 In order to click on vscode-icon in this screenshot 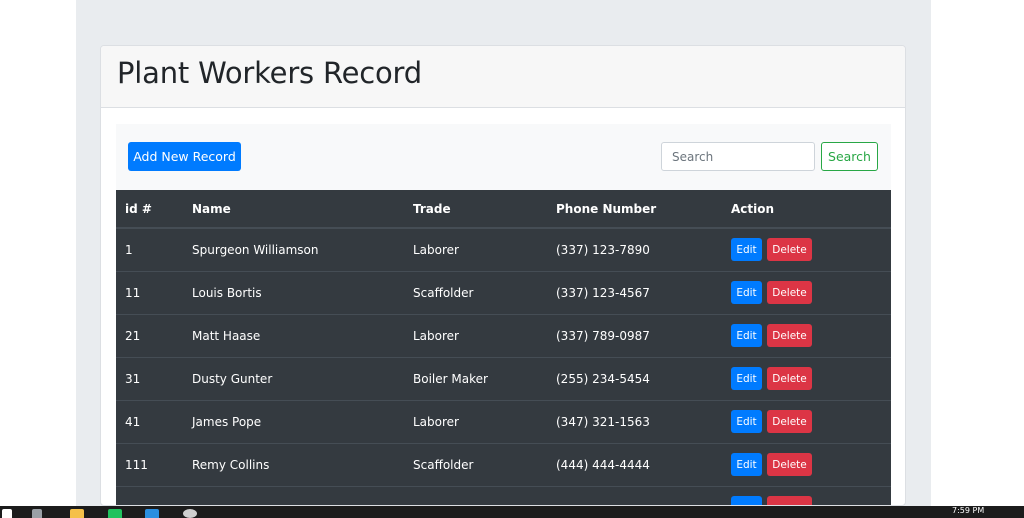, I will do `click(152, 513)`.